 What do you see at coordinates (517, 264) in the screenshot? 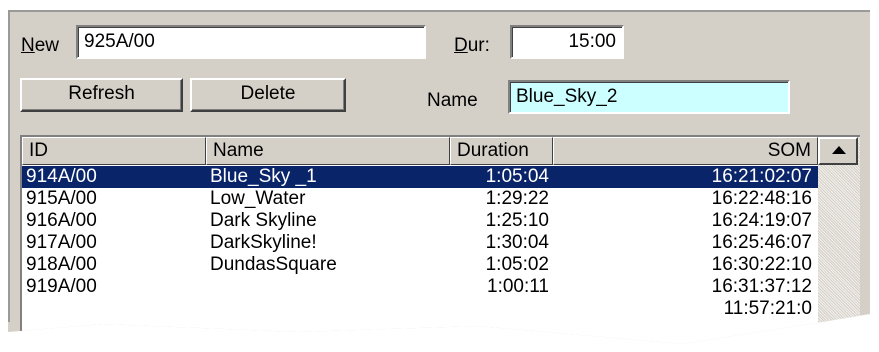
I see `cell-duration: 1:05:02` at bounding box center [517, 264].